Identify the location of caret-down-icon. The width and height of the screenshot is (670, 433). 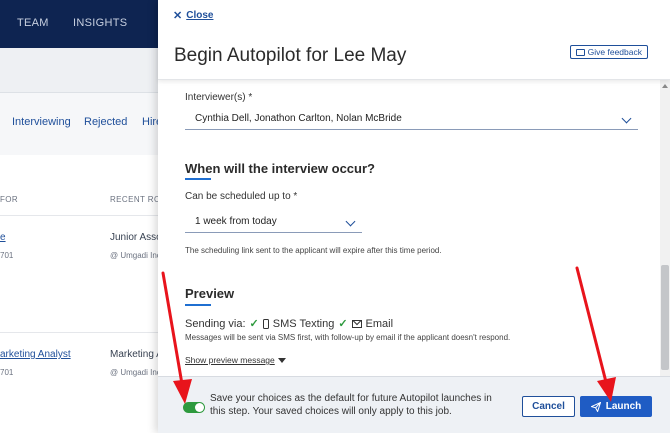
(281, 360).